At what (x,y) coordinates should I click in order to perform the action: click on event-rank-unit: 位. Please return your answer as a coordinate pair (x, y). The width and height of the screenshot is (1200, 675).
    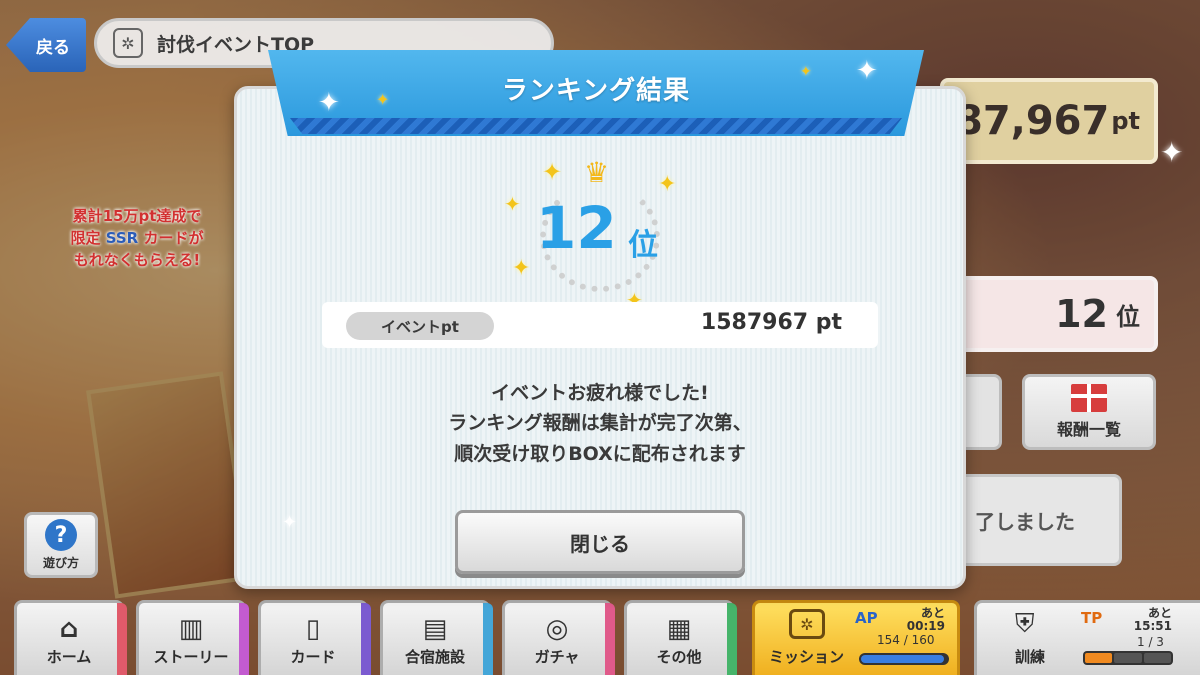
    Looking at the image, I should click on (1128, 316).